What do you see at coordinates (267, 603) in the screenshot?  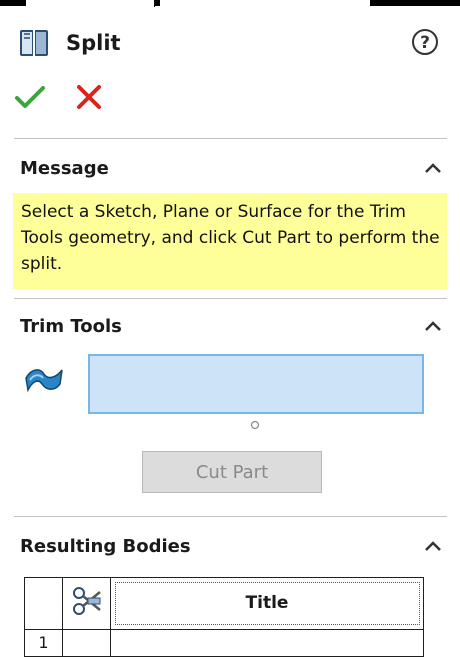 I see `title-column-header: Title` at bounding box center [267, 603].